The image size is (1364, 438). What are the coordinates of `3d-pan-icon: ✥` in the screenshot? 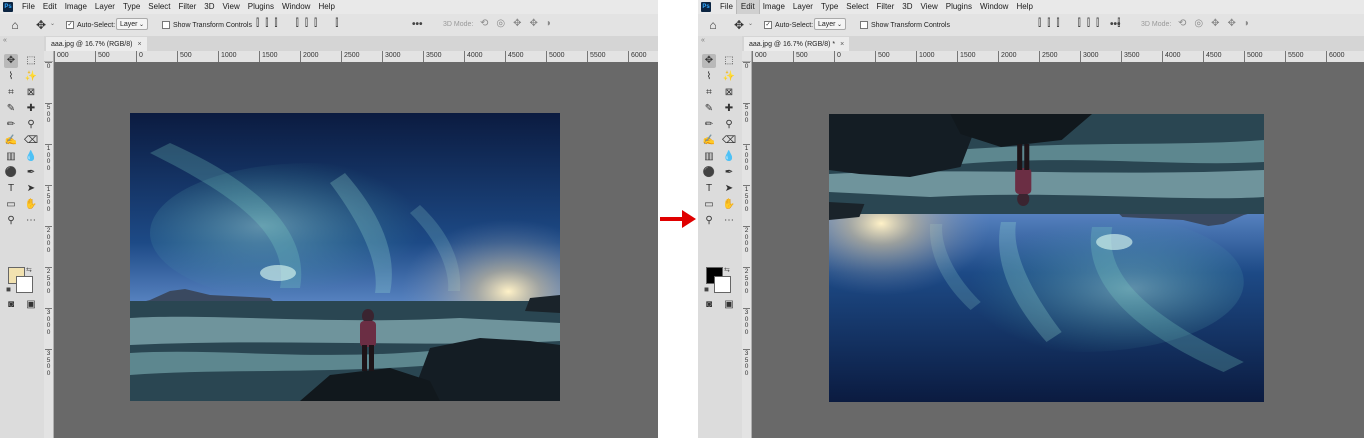 It's located at (1215, 23).